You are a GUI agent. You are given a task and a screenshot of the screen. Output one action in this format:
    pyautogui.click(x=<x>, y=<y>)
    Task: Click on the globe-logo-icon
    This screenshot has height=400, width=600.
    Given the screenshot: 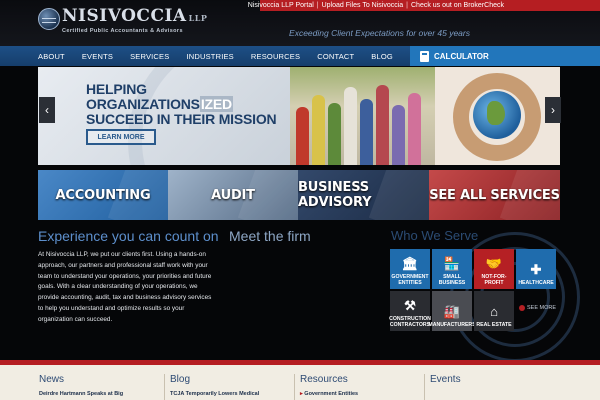 What is the action you would take?
    pyautogui.click(x=49, y=19)
    